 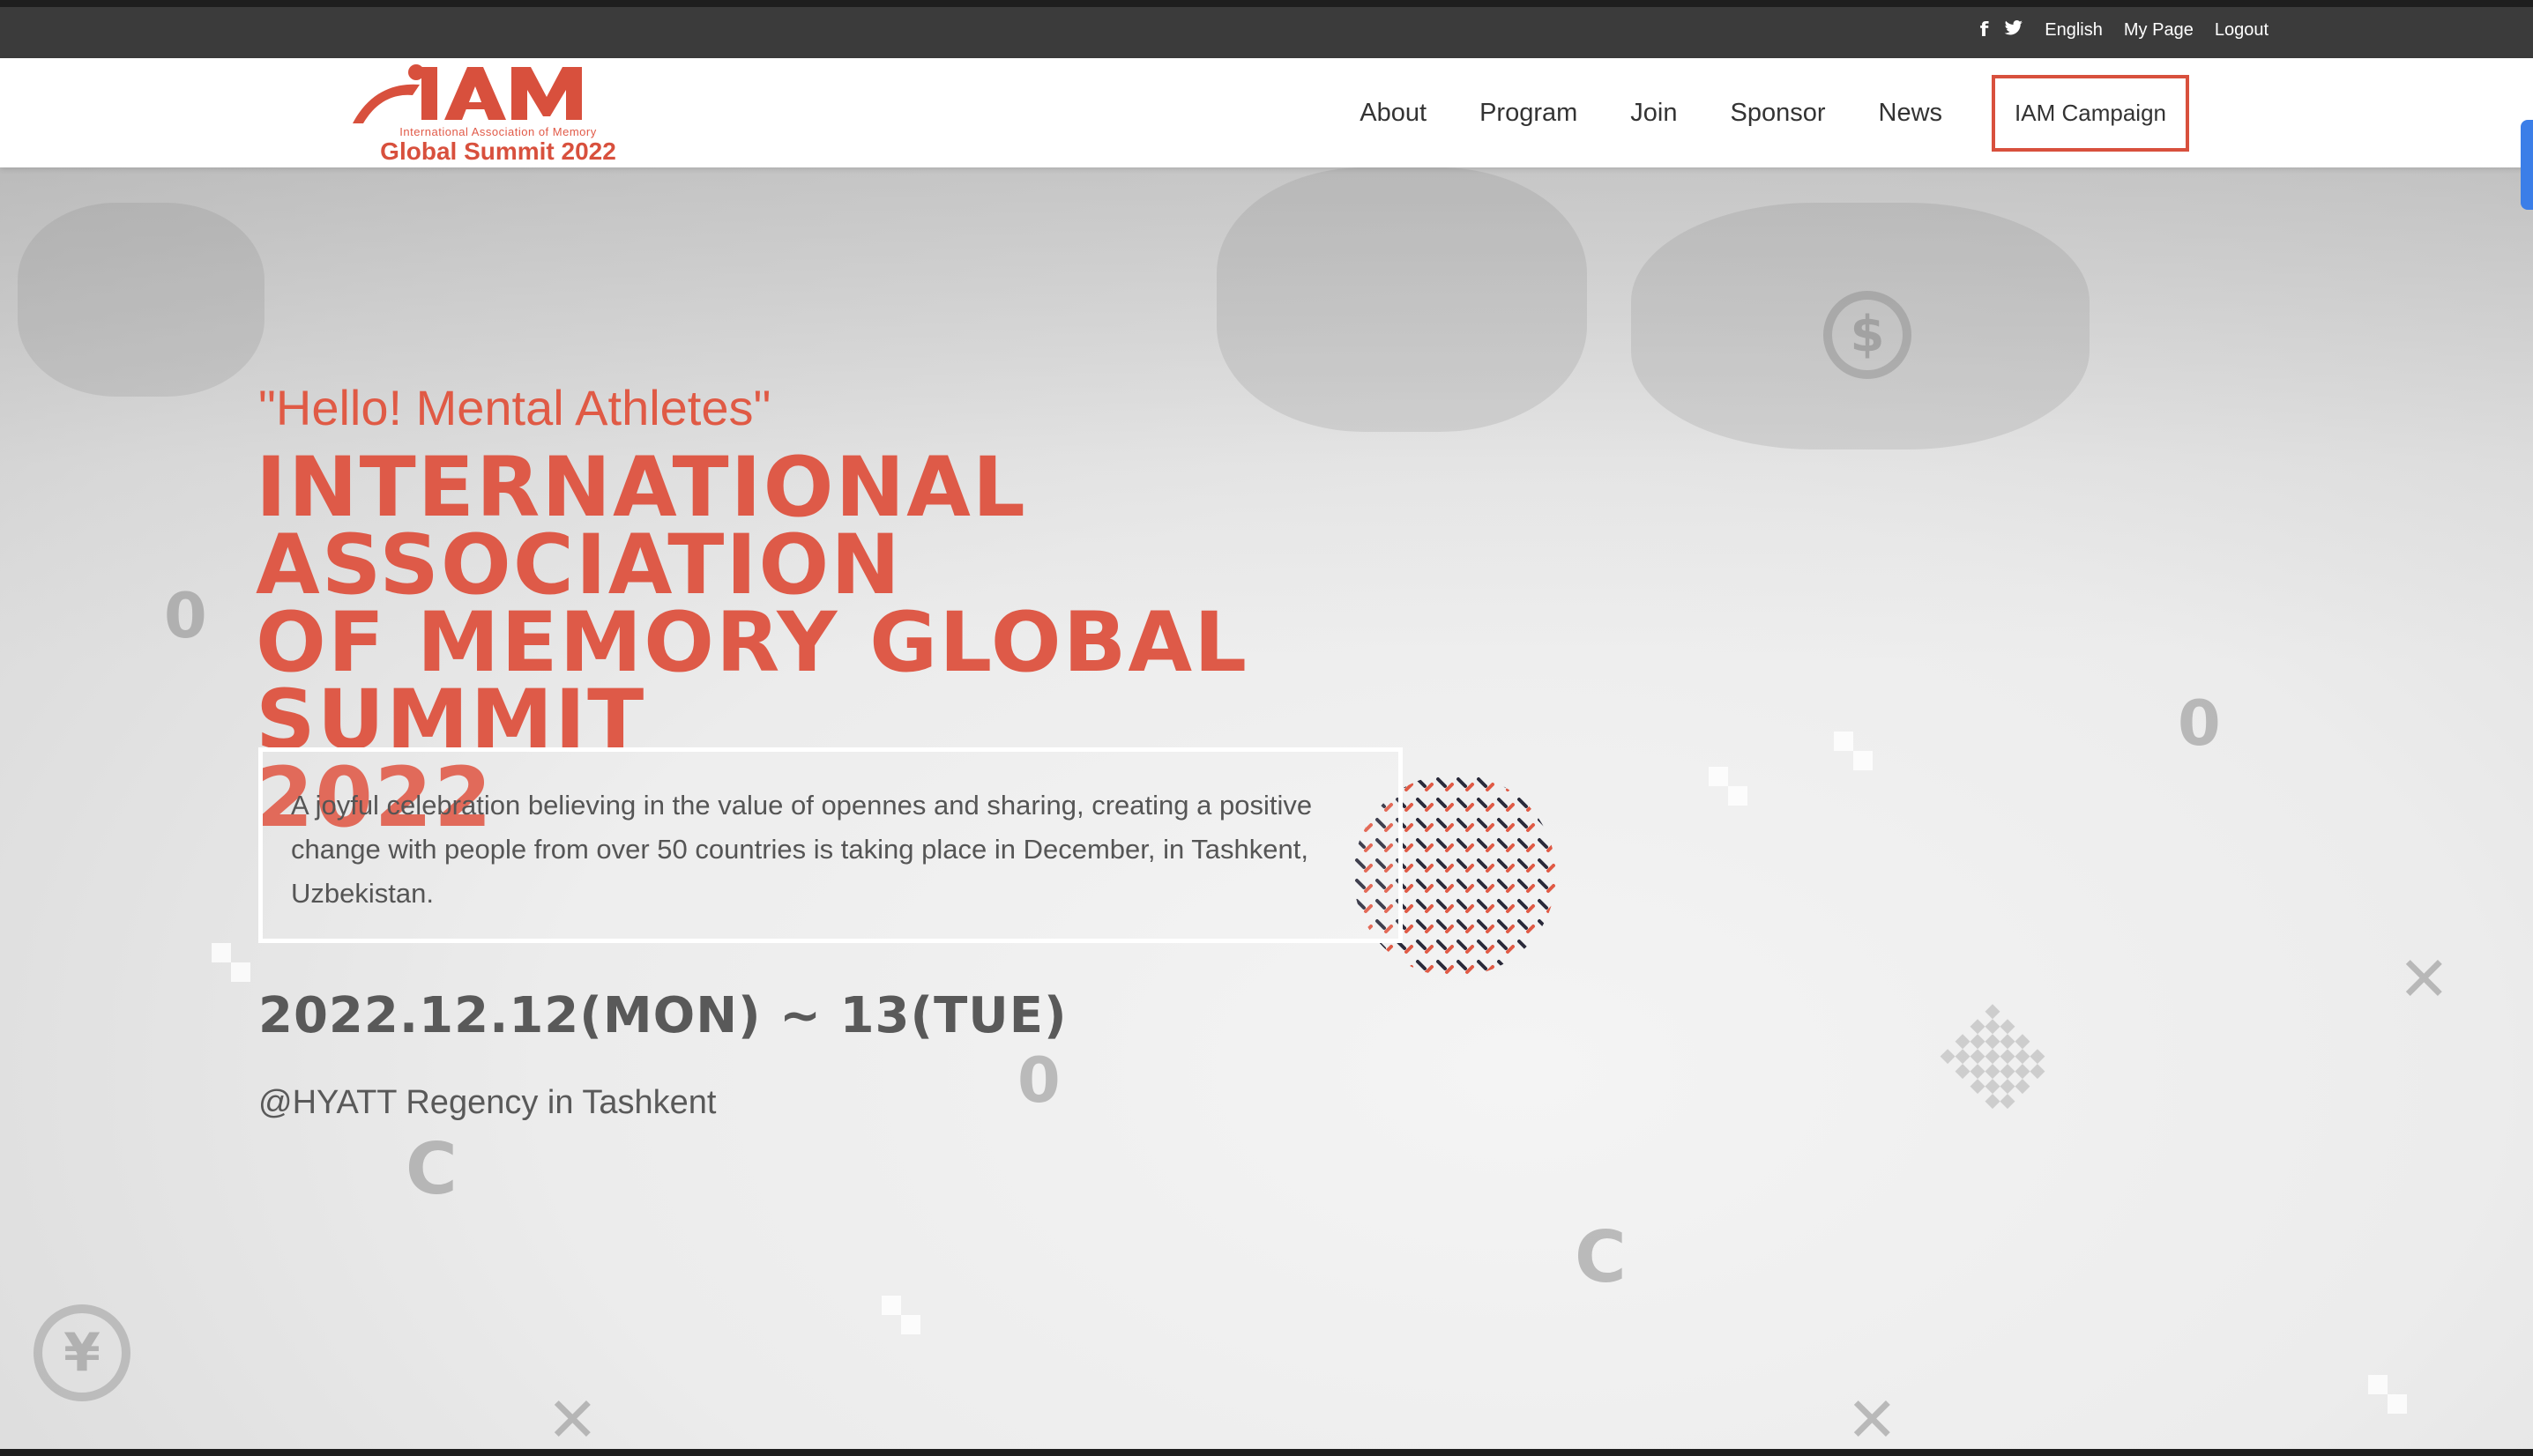 What do you see at coordinates (498, 151) in the screenshot?
I see `logo-event-name: Global Summit 2022` at bounding box center [498, 151].